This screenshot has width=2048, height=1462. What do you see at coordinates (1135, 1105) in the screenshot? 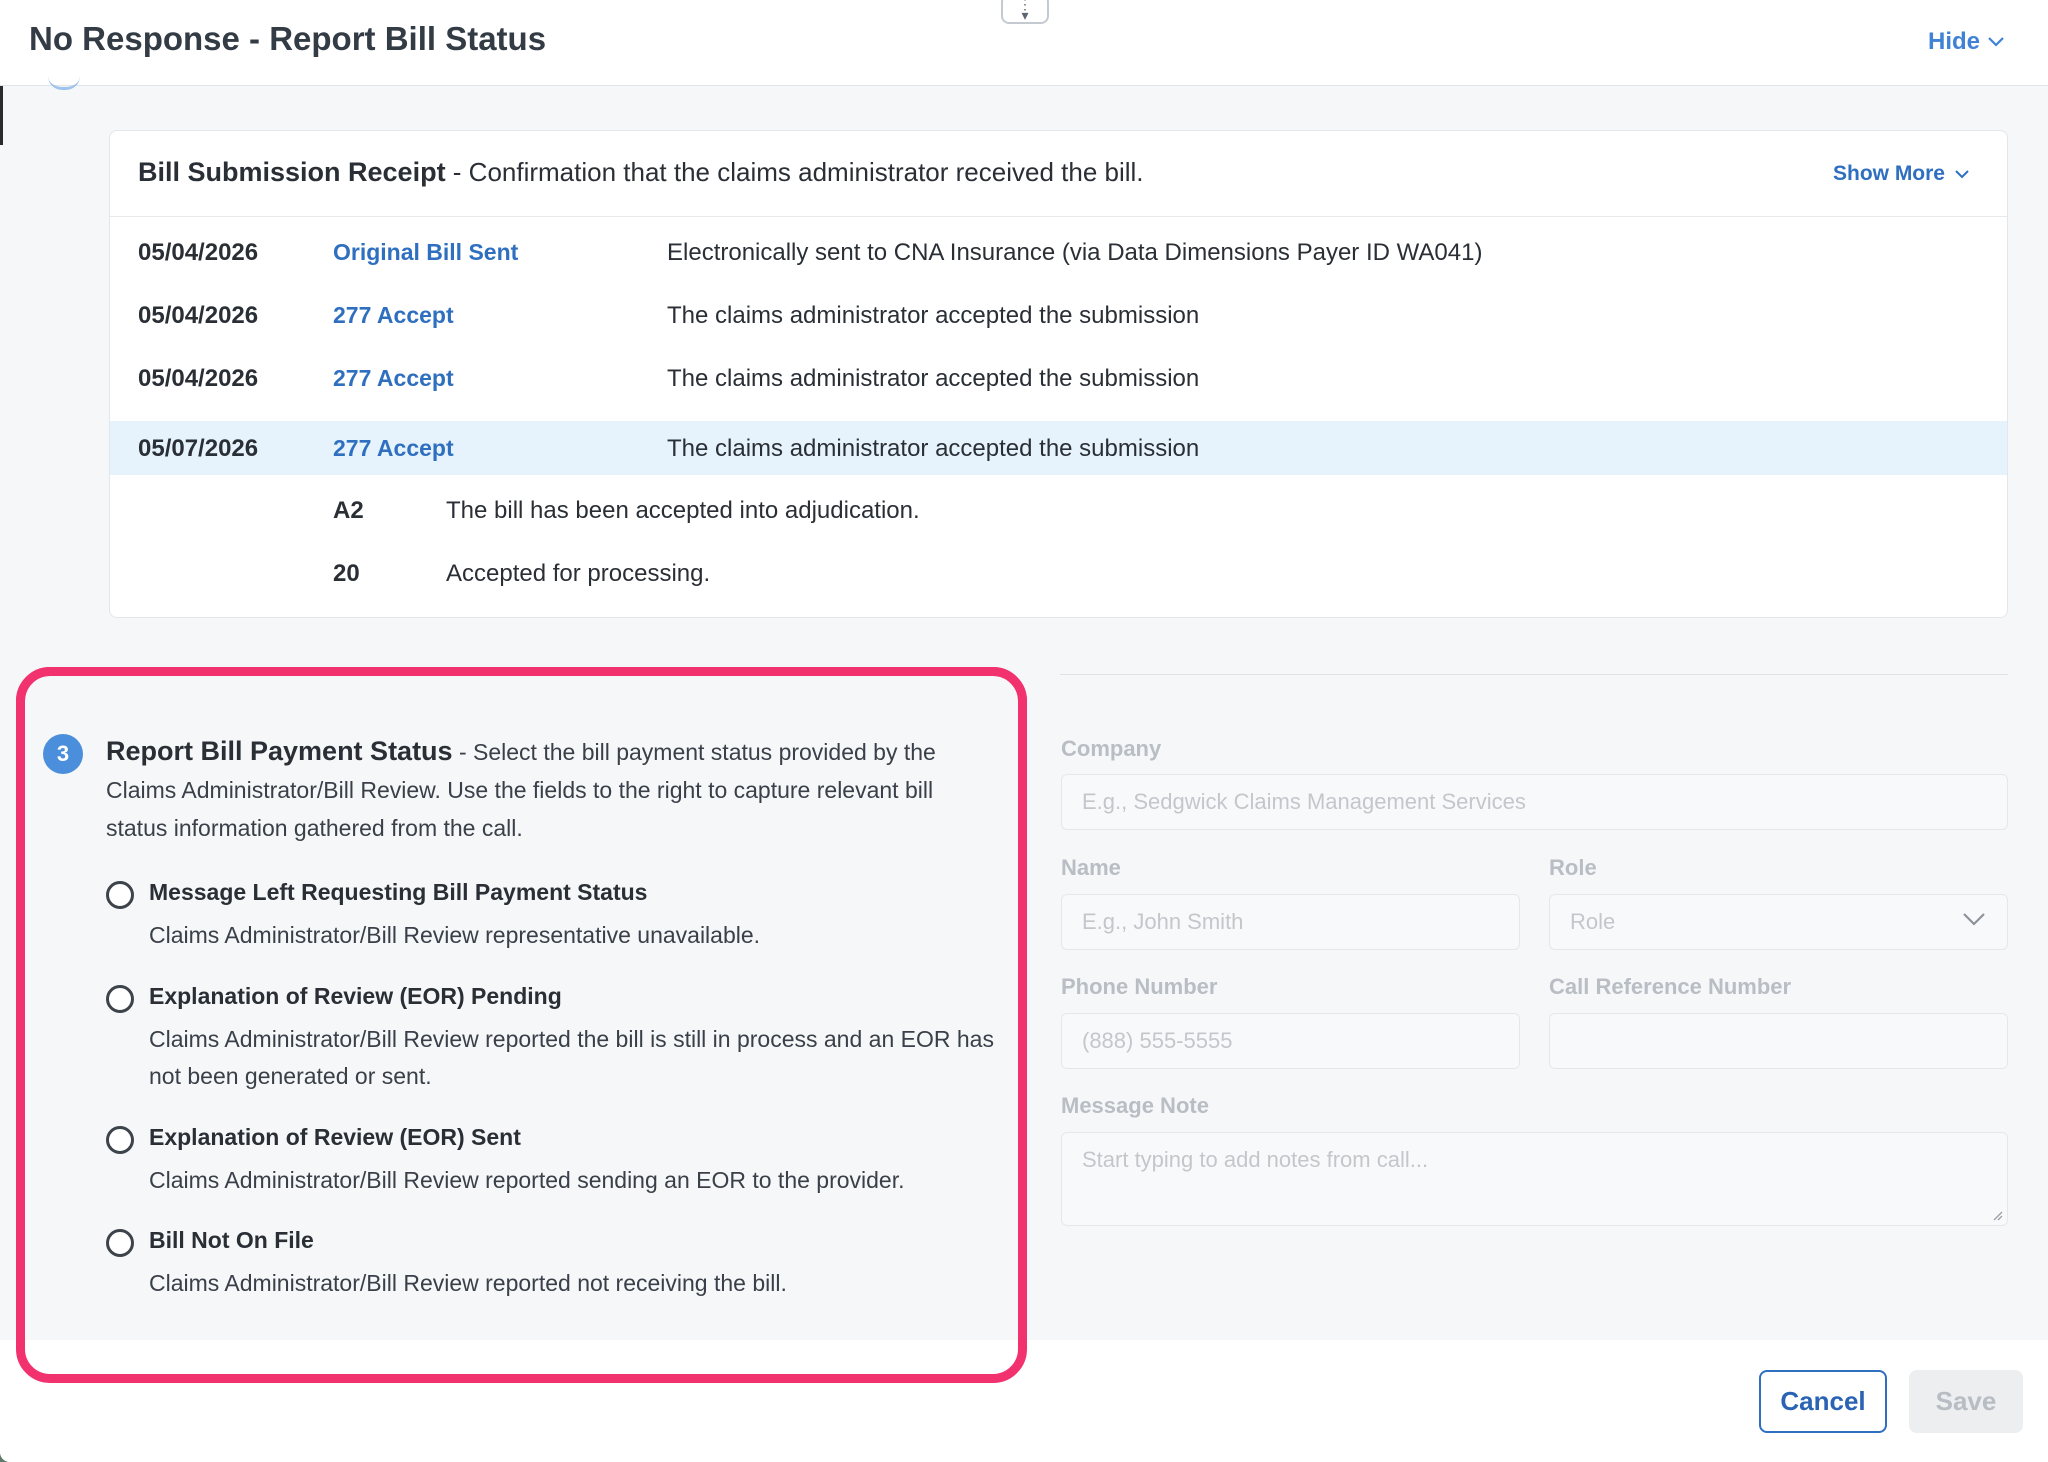
I see `message-note-label: Message Note` at bounding box center [1135, 1105].